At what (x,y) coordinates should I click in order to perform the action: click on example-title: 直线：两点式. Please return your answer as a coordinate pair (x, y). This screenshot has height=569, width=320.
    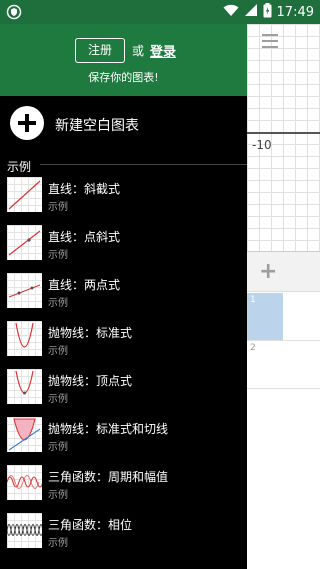
    Looking at the image, I should click on (84, 285).